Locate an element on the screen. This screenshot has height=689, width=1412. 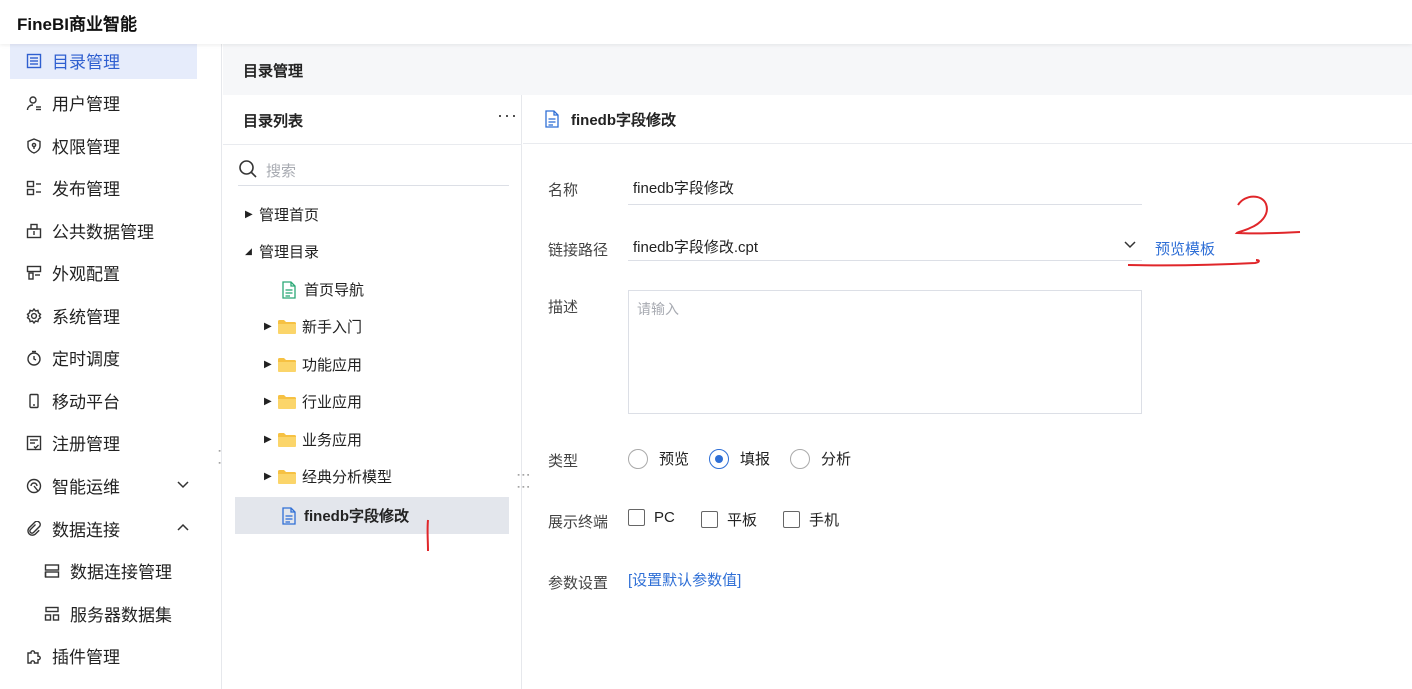
chevron-up-icon is located at coordinates (183, 529).